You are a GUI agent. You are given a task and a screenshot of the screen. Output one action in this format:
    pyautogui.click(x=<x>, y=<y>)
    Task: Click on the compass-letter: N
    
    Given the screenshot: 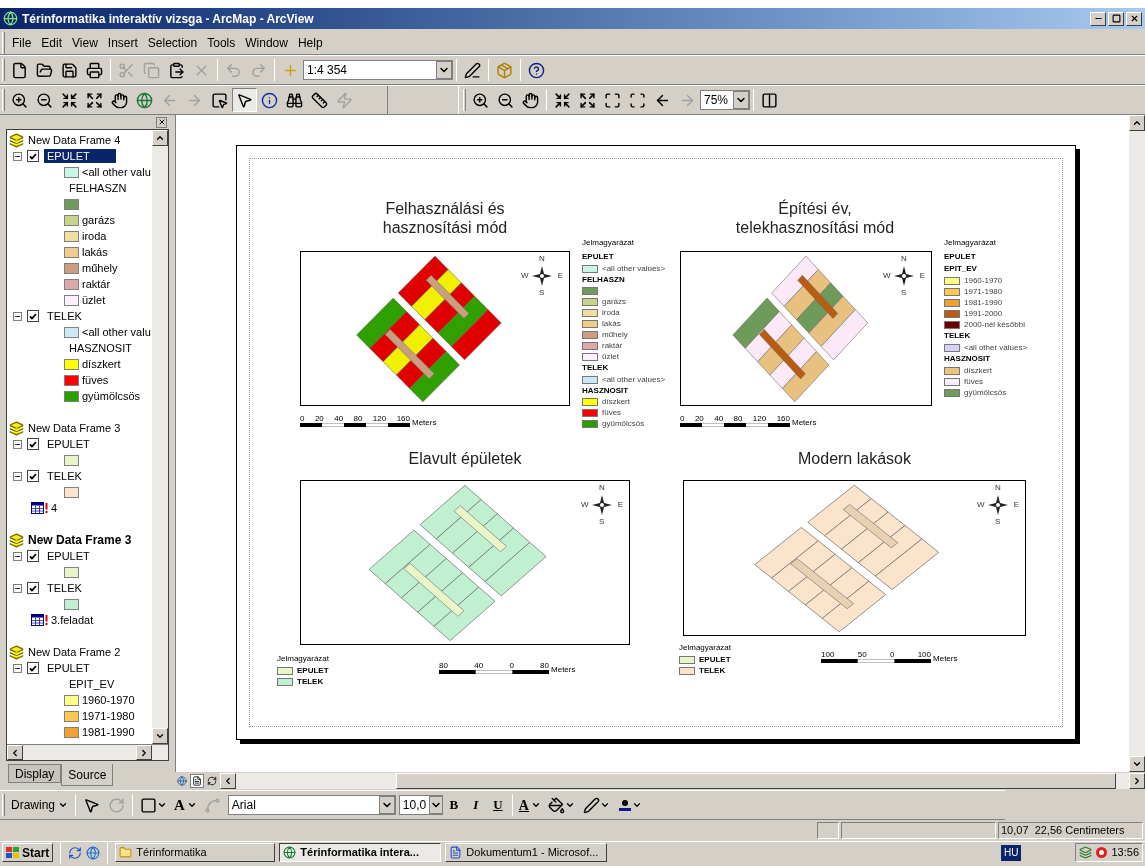 What is the action you would take?
    pyautogui.click(x=998, y=488)
    